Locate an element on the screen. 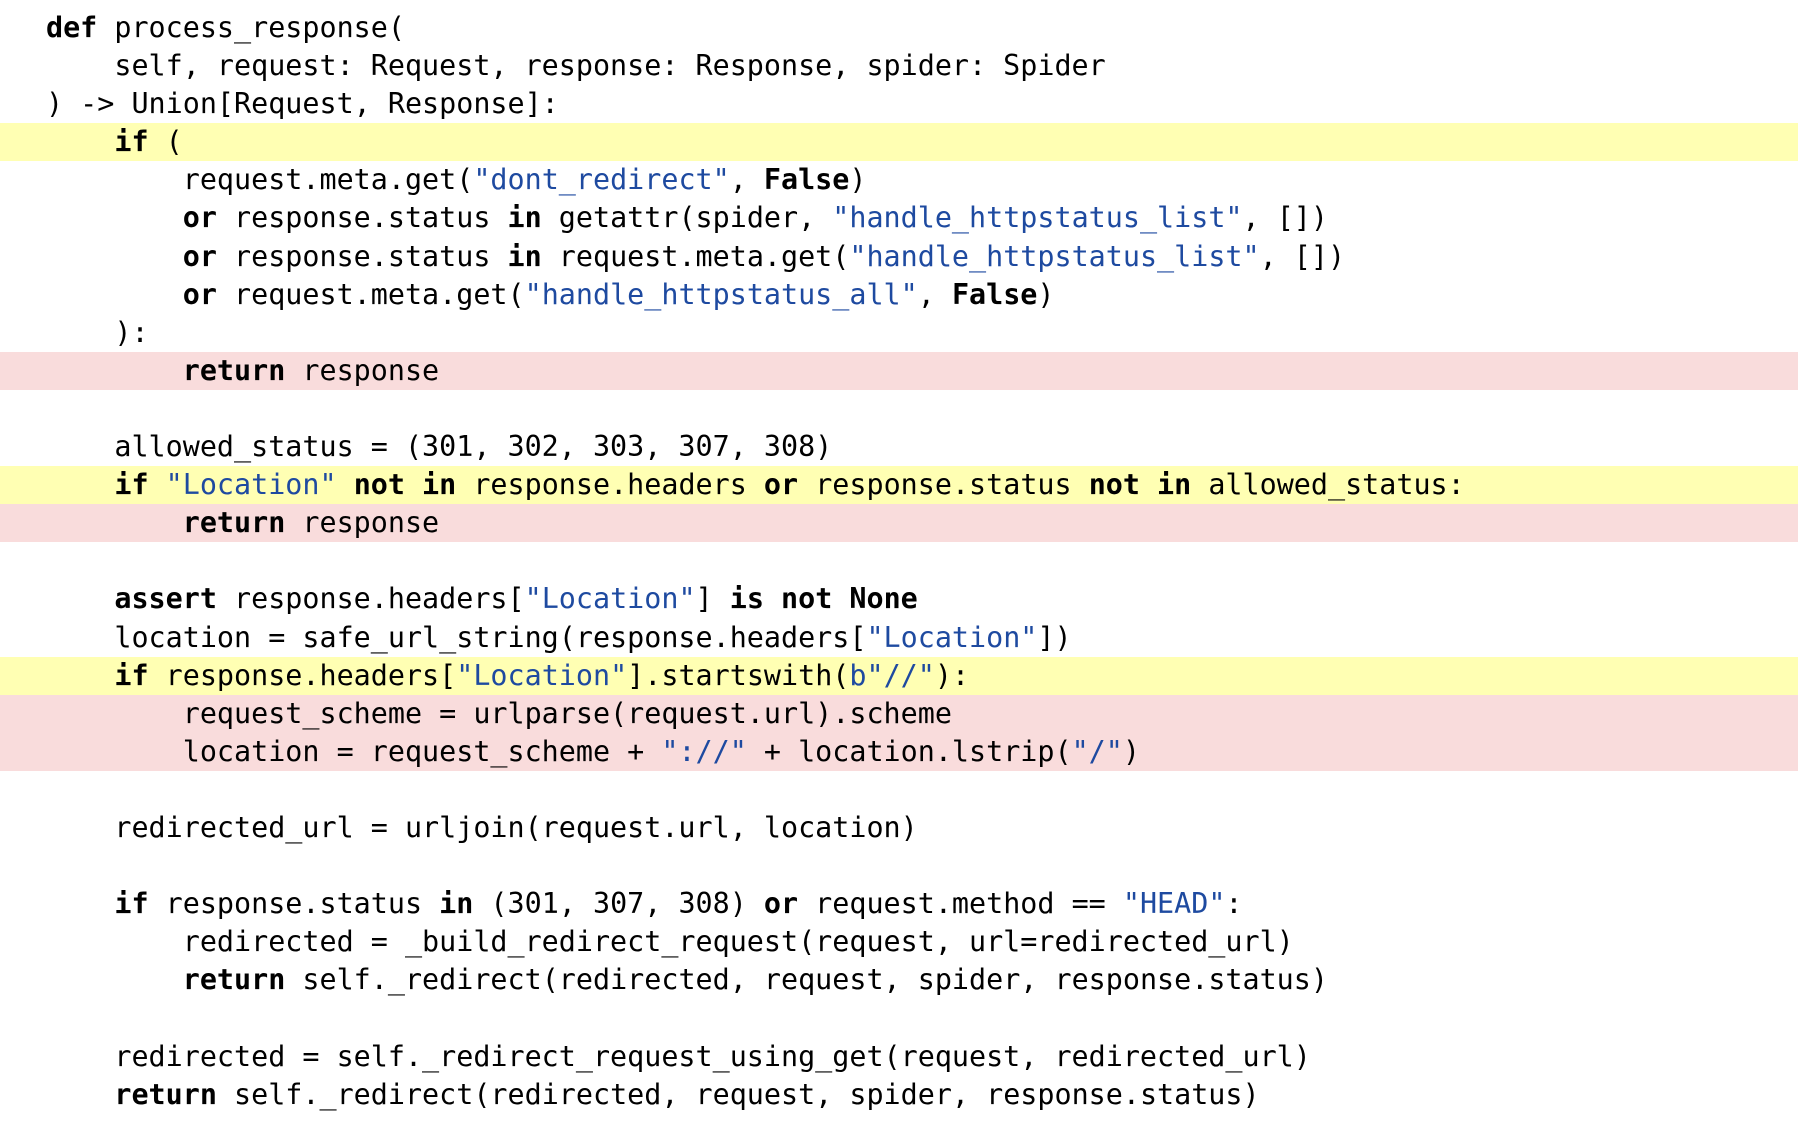 The height and width of the screenshot is (1142, 1798). code-string: "handle_httpstatus_all" is located at coordinates (721, 294).